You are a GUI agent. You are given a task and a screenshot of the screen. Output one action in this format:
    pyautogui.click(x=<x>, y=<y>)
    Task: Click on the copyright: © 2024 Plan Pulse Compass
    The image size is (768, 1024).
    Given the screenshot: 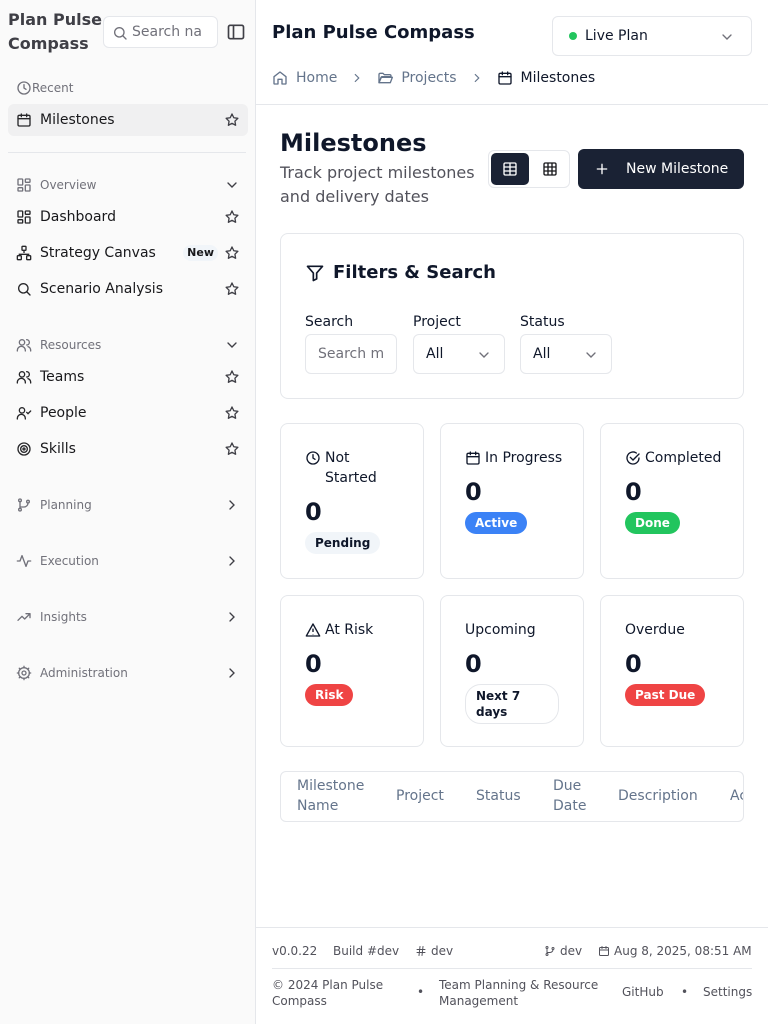 What is the action you would take?
    pyautogui.click(x=328, y=993)
    